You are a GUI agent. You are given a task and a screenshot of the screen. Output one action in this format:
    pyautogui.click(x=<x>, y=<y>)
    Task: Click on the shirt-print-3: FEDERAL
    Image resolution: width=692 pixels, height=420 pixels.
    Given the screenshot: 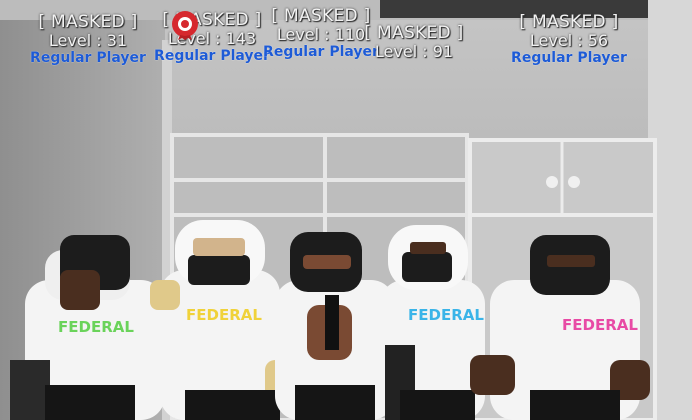 What is the action you would take?
    pyautogui.click(x=446, y=315)
    